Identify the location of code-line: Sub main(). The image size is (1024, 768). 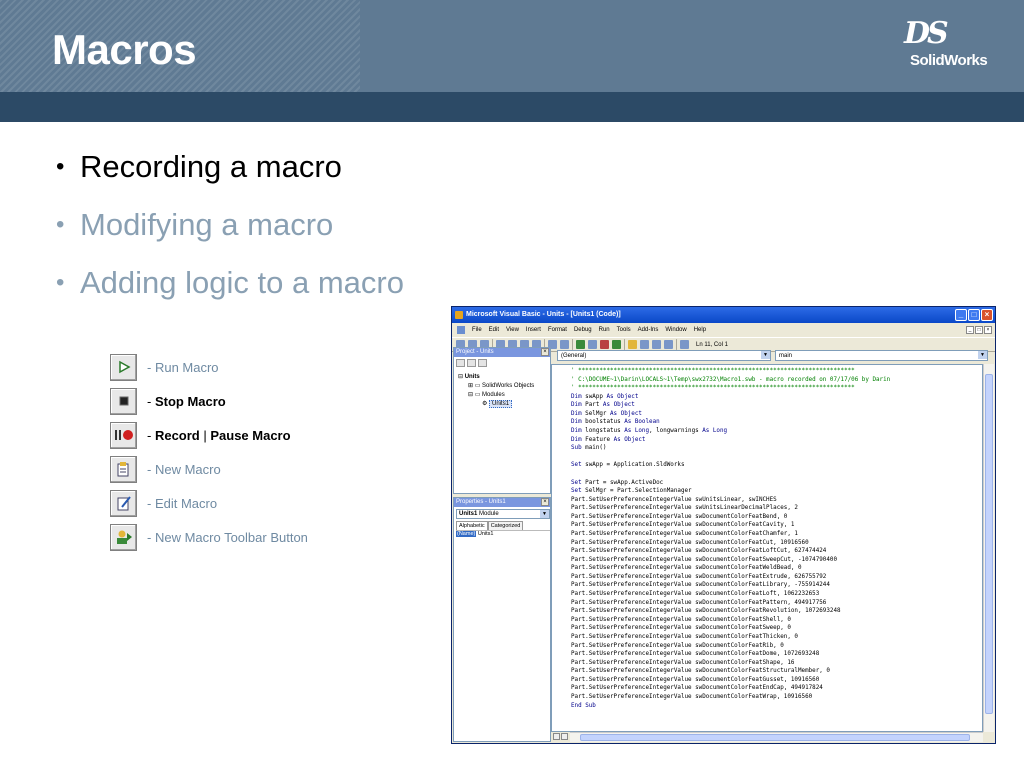
(776, 448).